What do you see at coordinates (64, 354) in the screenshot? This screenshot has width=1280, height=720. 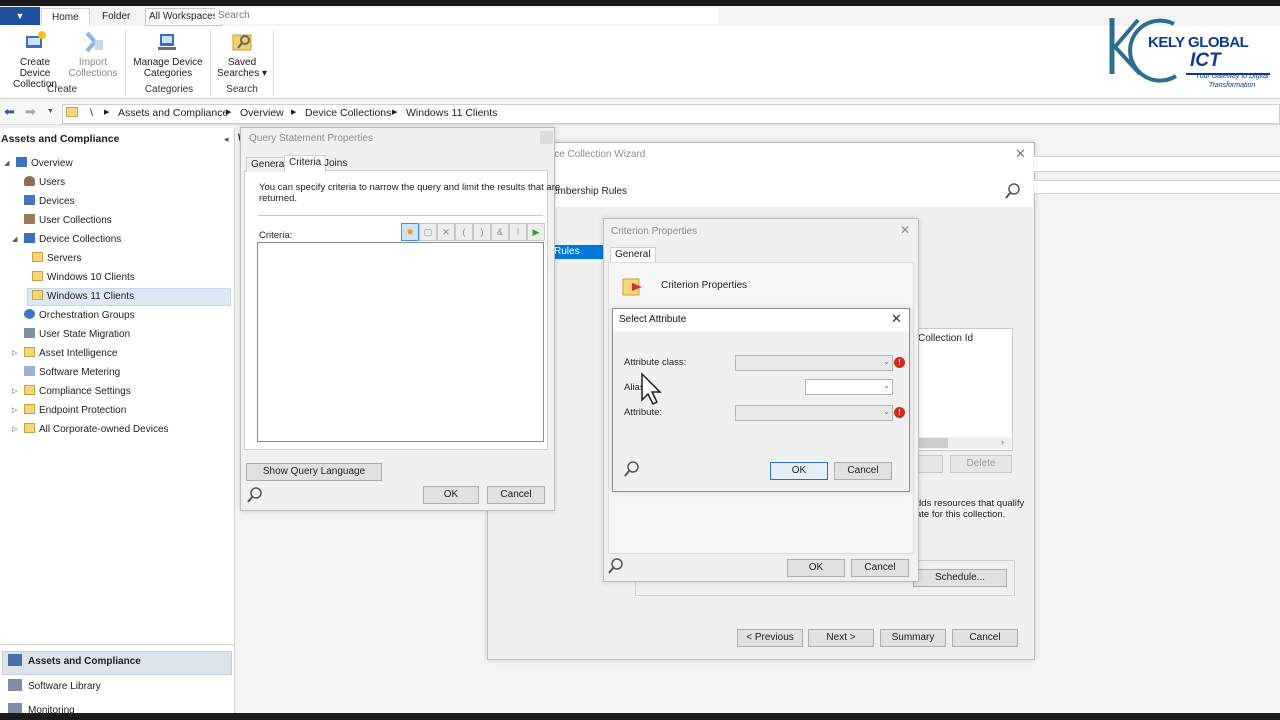 I see `tree-item-asset-intelligence: ▷ Asset Intelligence` at bounding box center [64, 354].